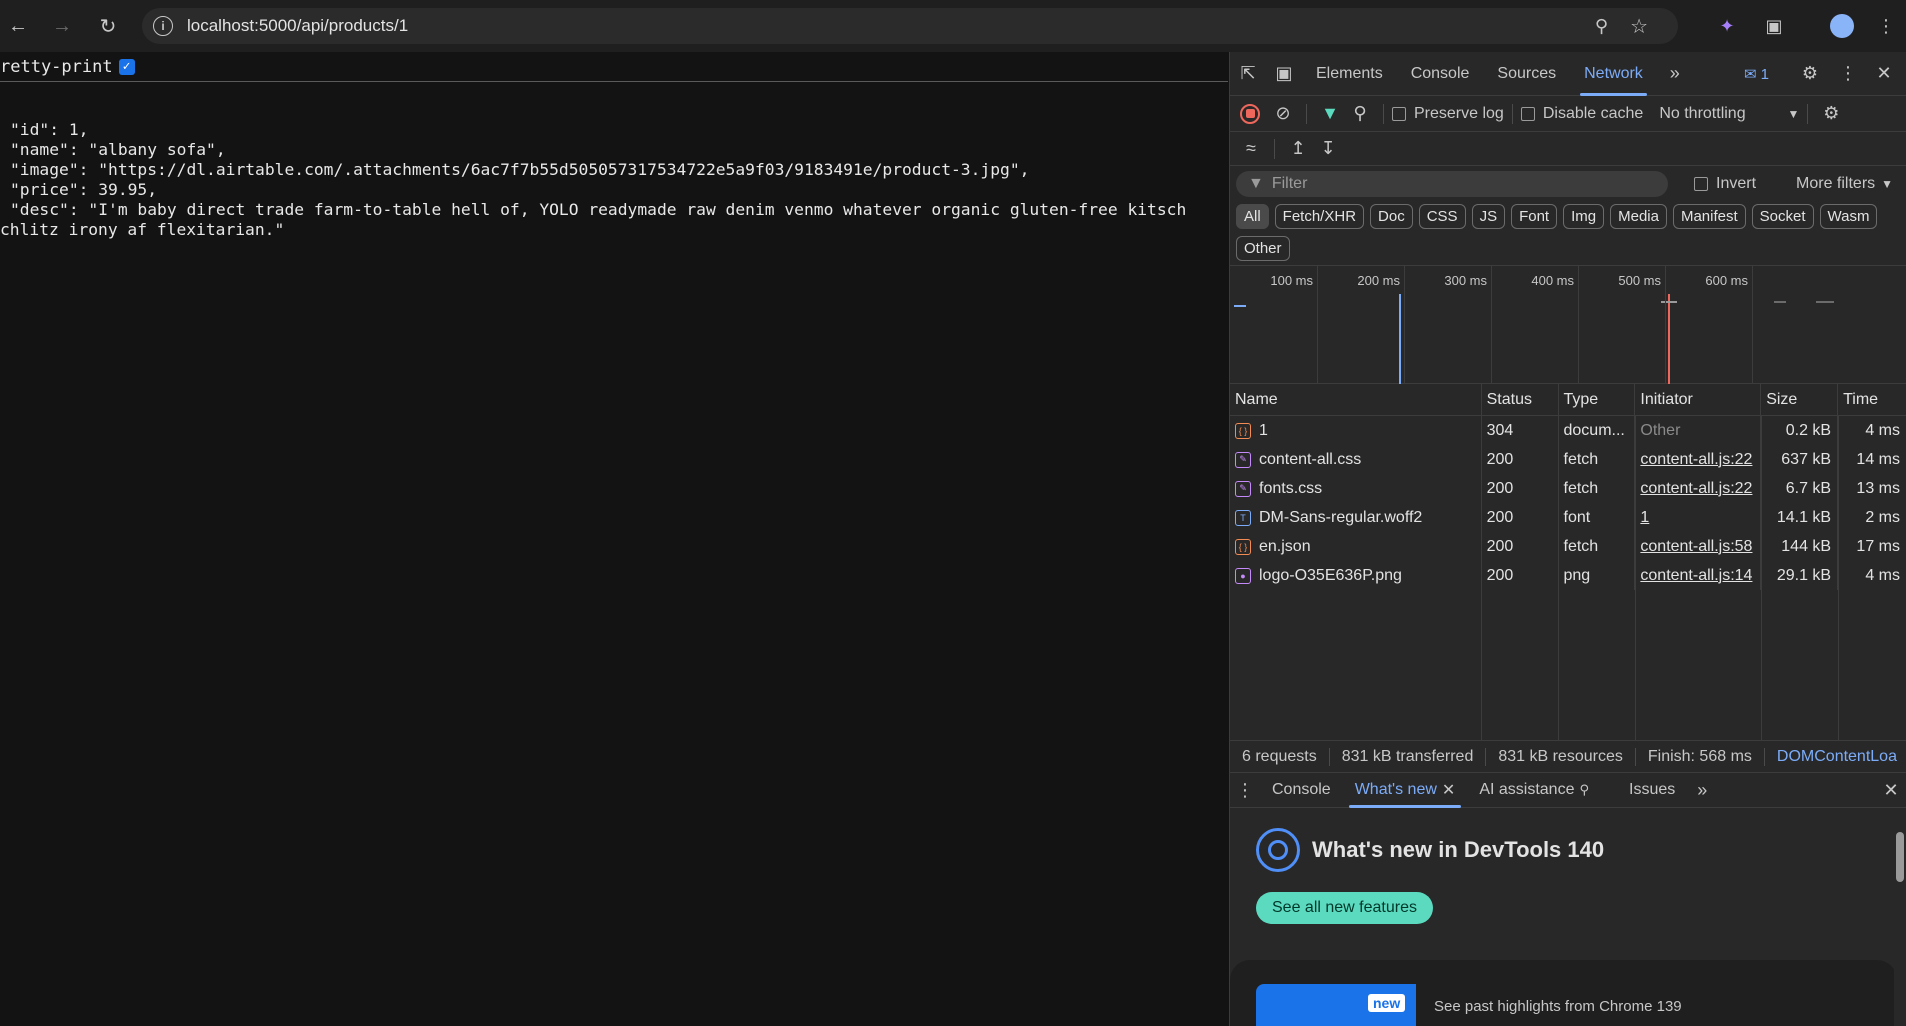 Image resolution: width=1906 pixels, height=1026 pixels. I want to click on network-toolbar-secondary: ≈ ↥ ↧, so click(1568, 149).